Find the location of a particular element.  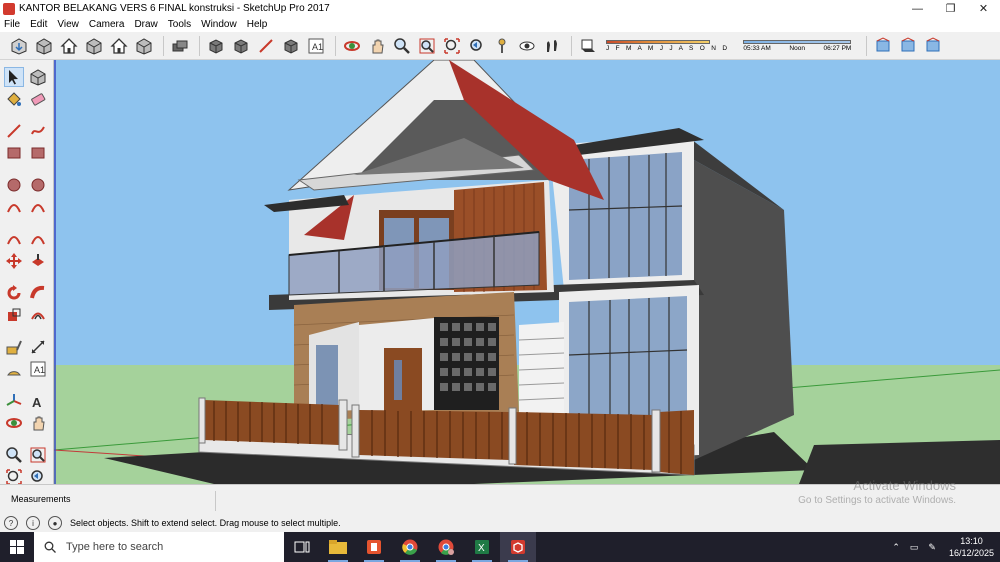

pan-icon is located at coordinates (378, 46).